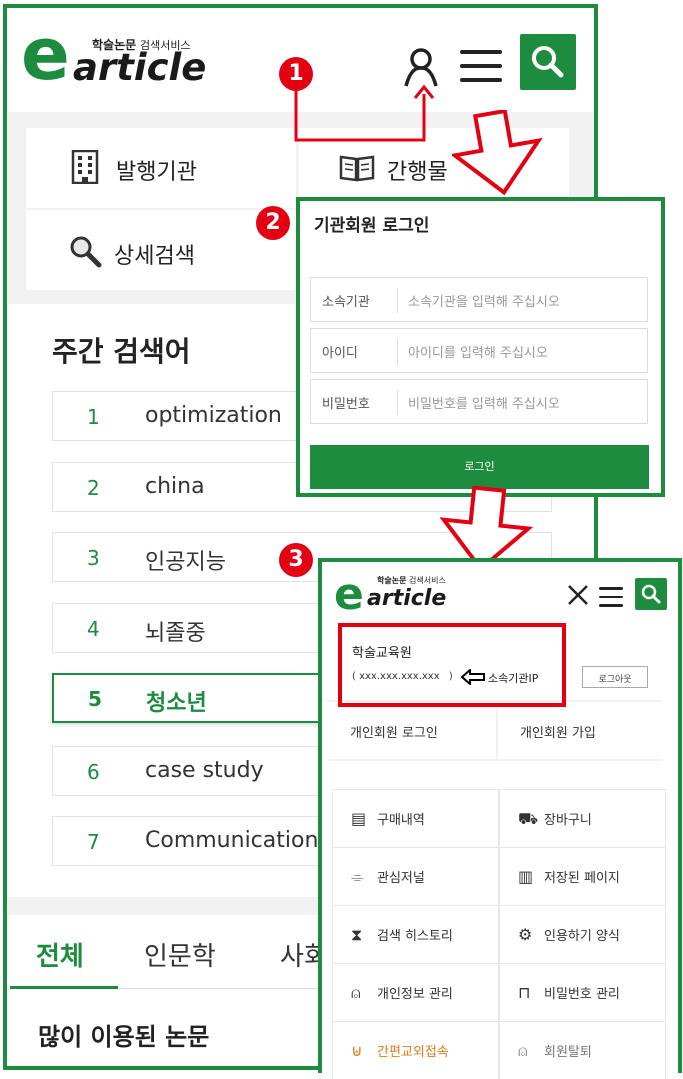 Image resolution: width=683 pixels, height=1079 pixels. I want to click on menu-saved-pages: ▥ 저장된 페이지, so click(582, 876).